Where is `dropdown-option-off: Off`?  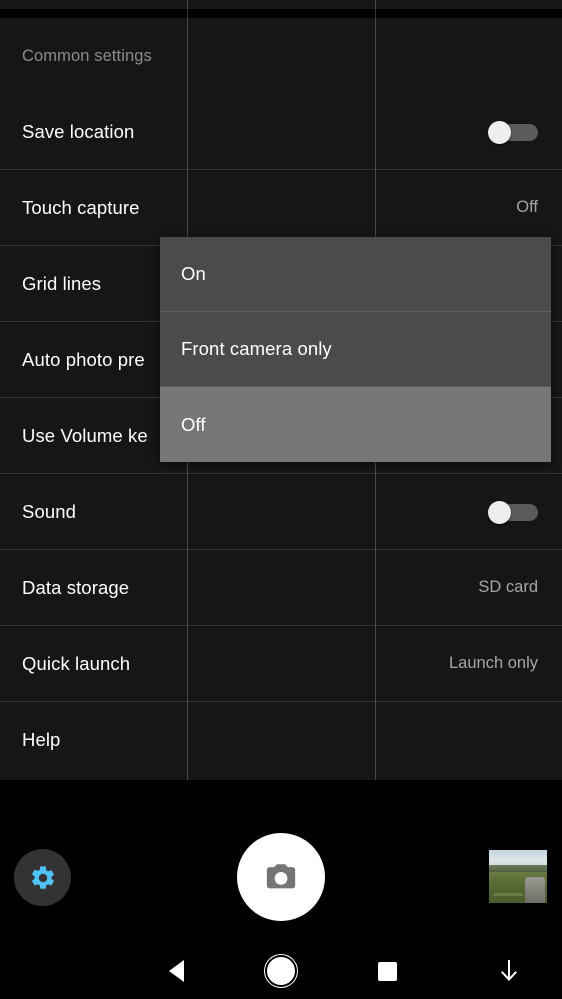
dropdown-option-off: Off is located at coordinates (355, 424).